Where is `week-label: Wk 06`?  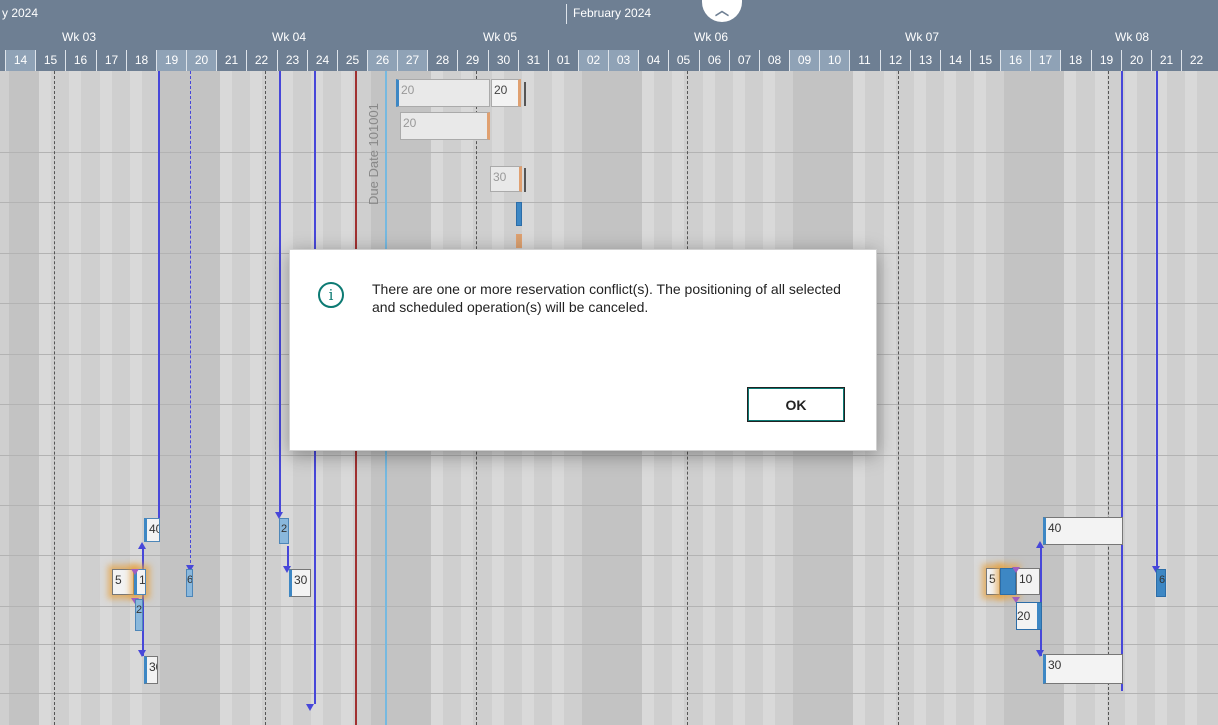
week-label: Wk 06 is located at coordinates (711, 37).